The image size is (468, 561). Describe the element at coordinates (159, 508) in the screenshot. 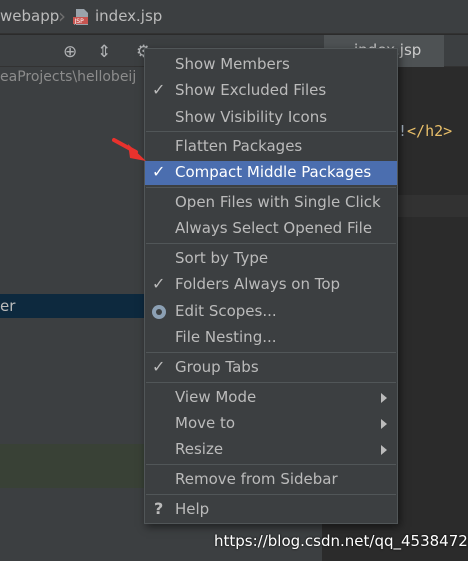

I see `help-icon: ?` at that location.